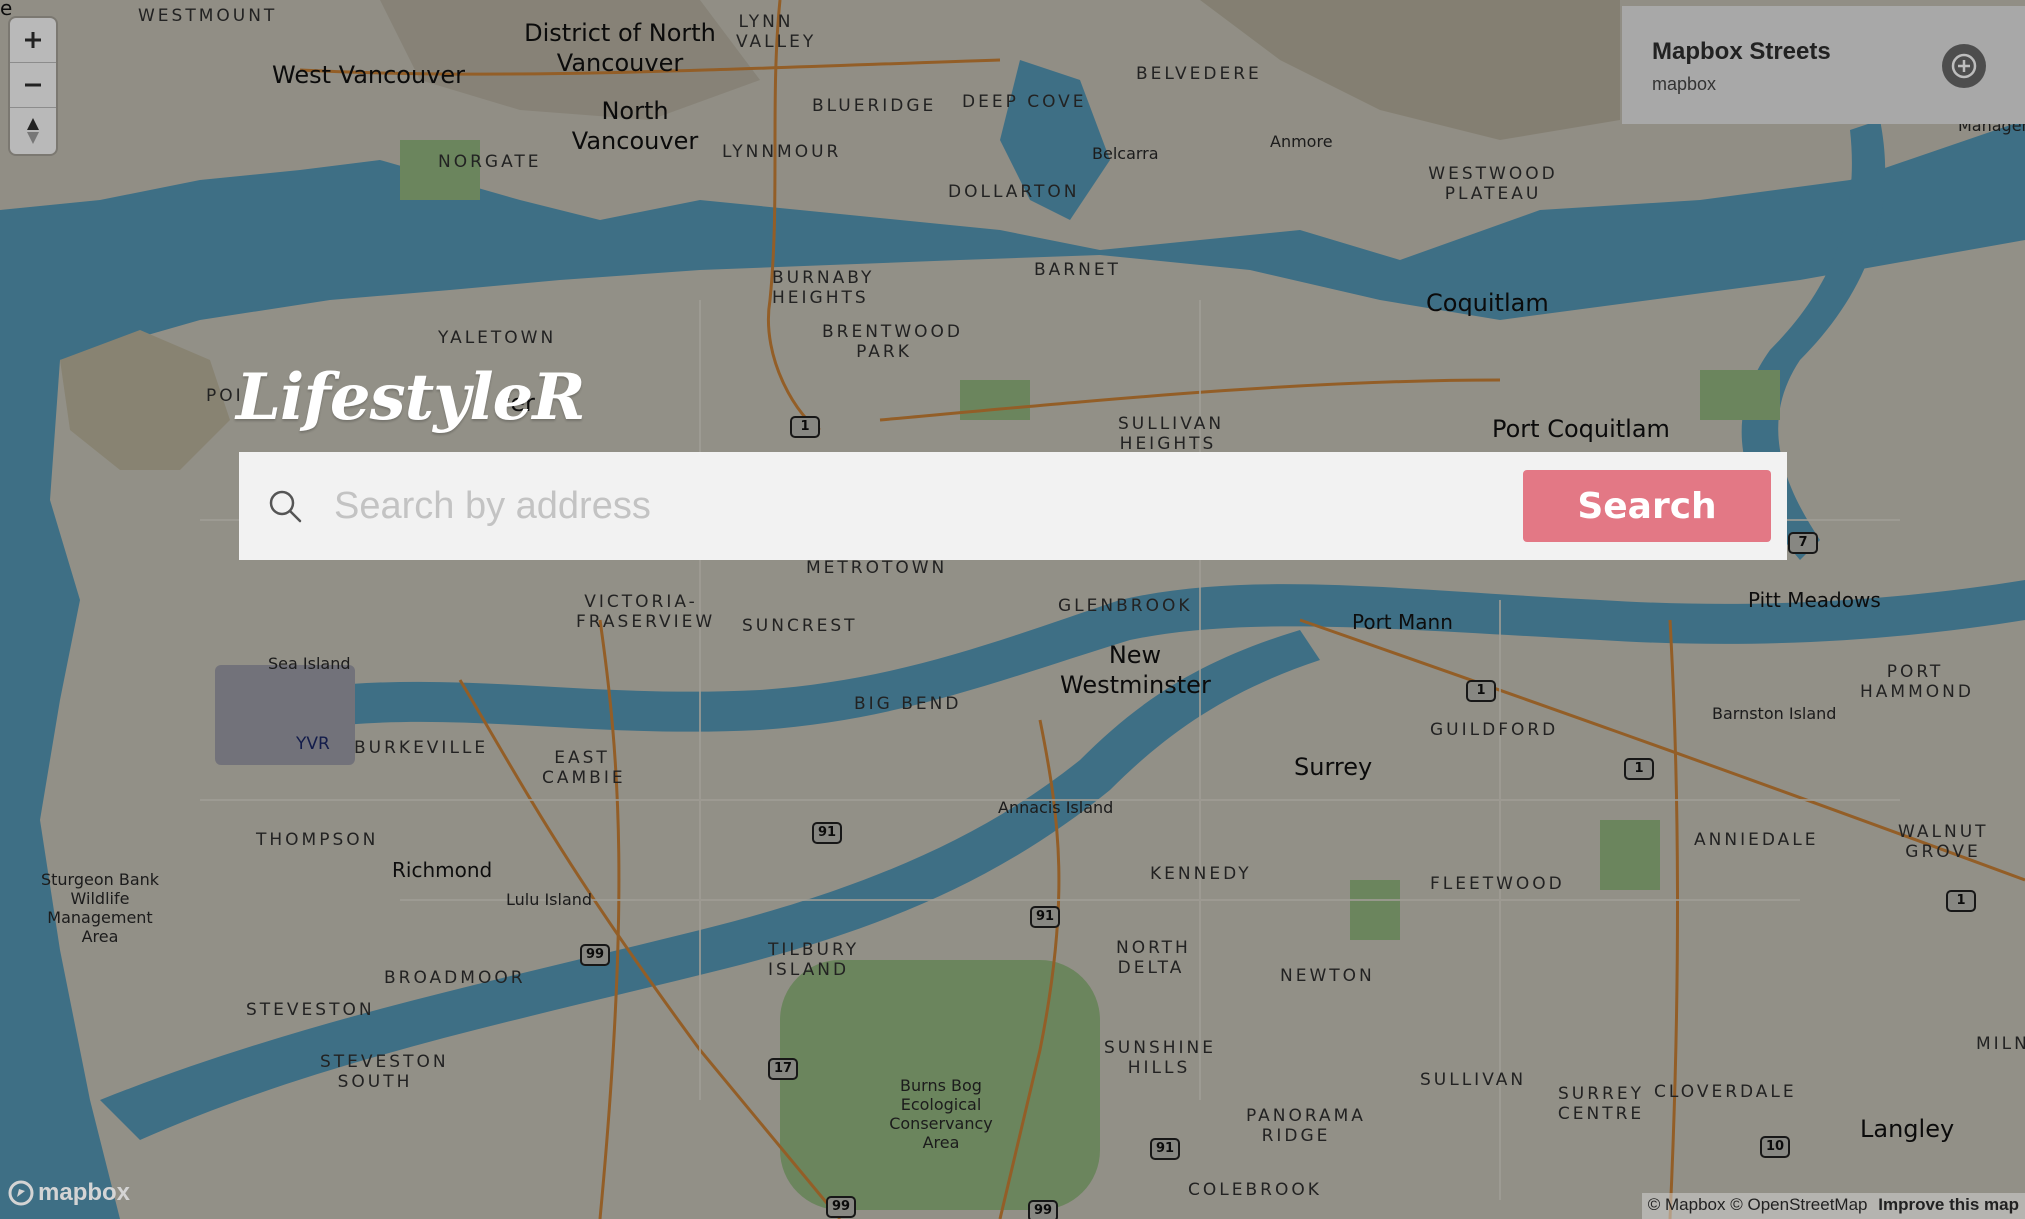 Image resolution: width=2025 pixels, height=1219 pixels. I want to click on search-bar: Search, so click(1013, 506).